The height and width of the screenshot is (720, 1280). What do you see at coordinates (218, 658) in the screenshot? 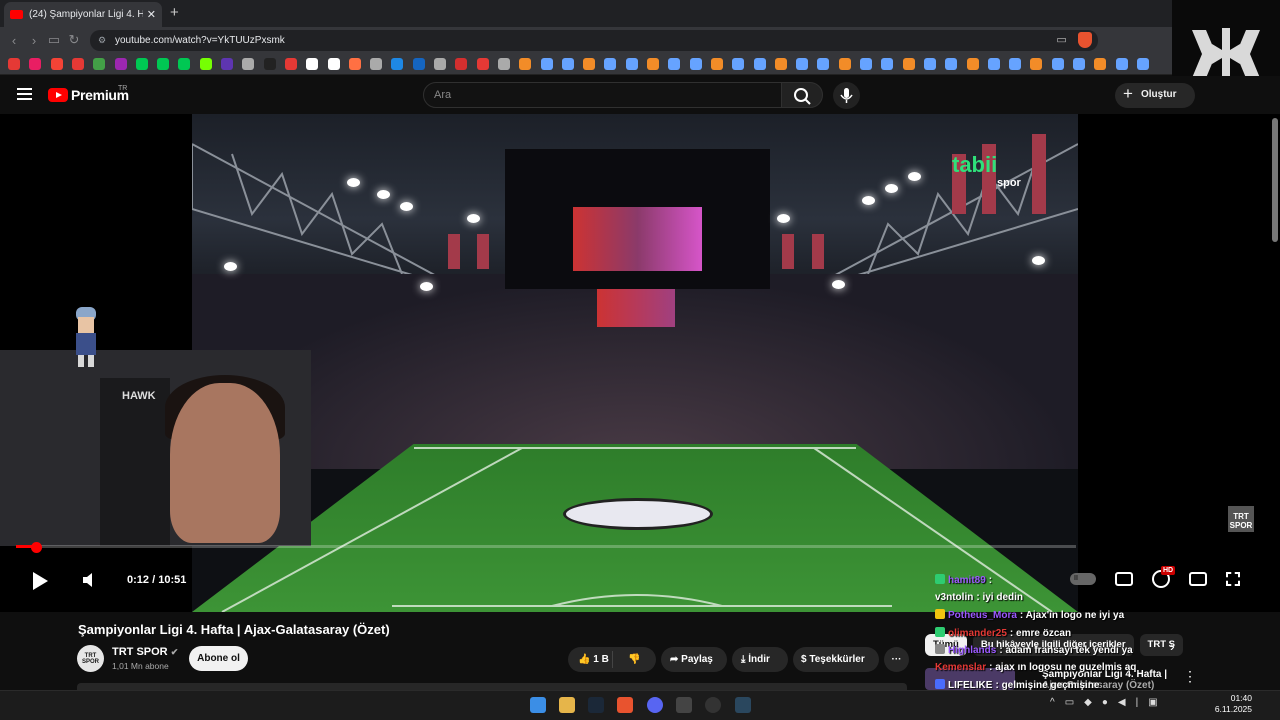
I see `subscribe-button: Abone ol` at bounding box center [218, 658].